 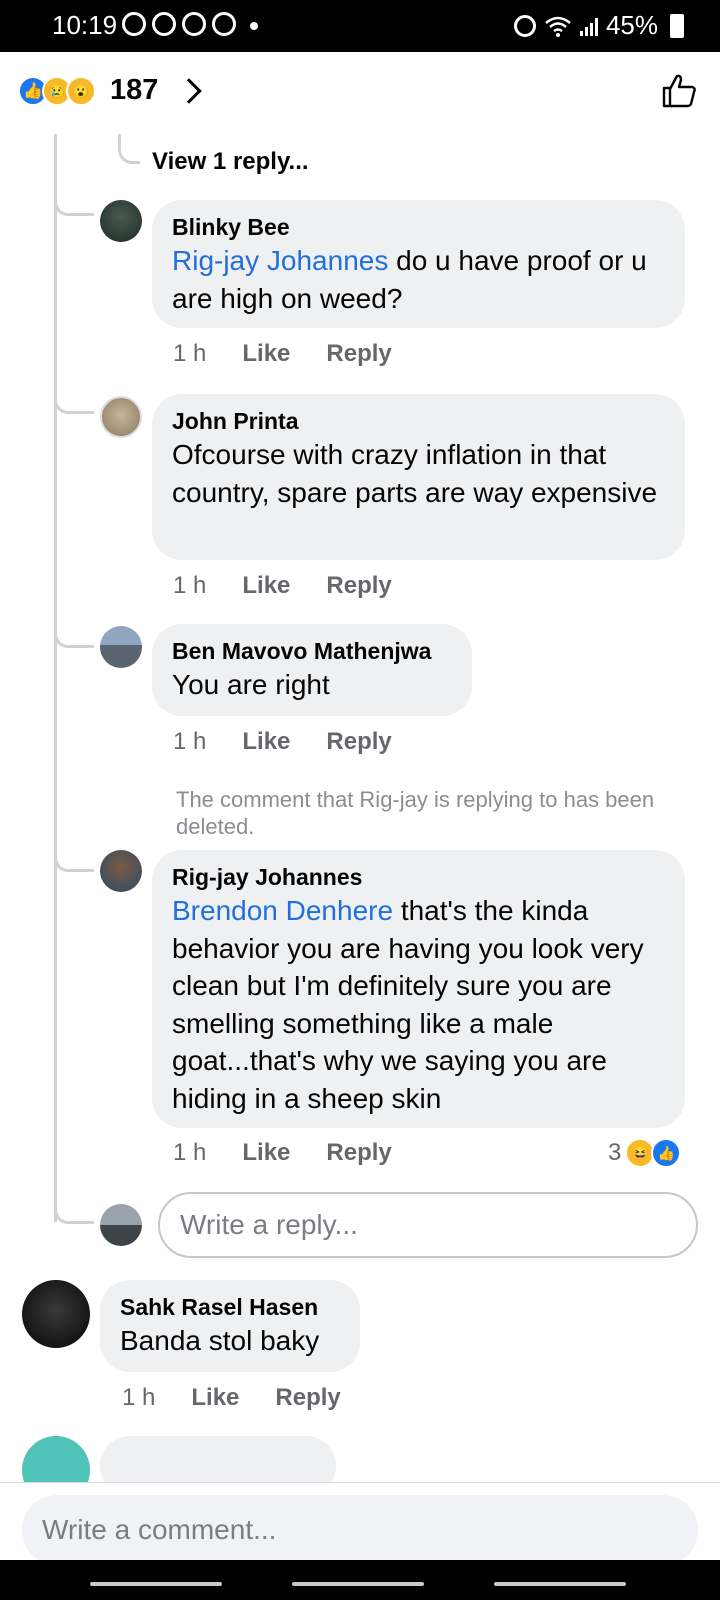 What do you see at coordinates (418, 421) in the screenshot?
I see `comment-author: John Printa` at bounding box center [418, 421].